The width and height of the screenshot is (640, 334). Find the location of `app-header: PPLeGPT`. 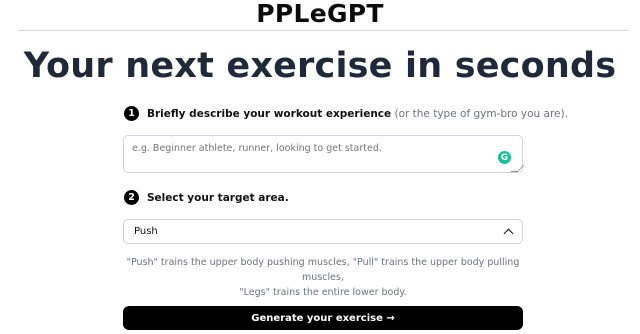

app-header: PPLeGPT is located at coordinates (320, 15).